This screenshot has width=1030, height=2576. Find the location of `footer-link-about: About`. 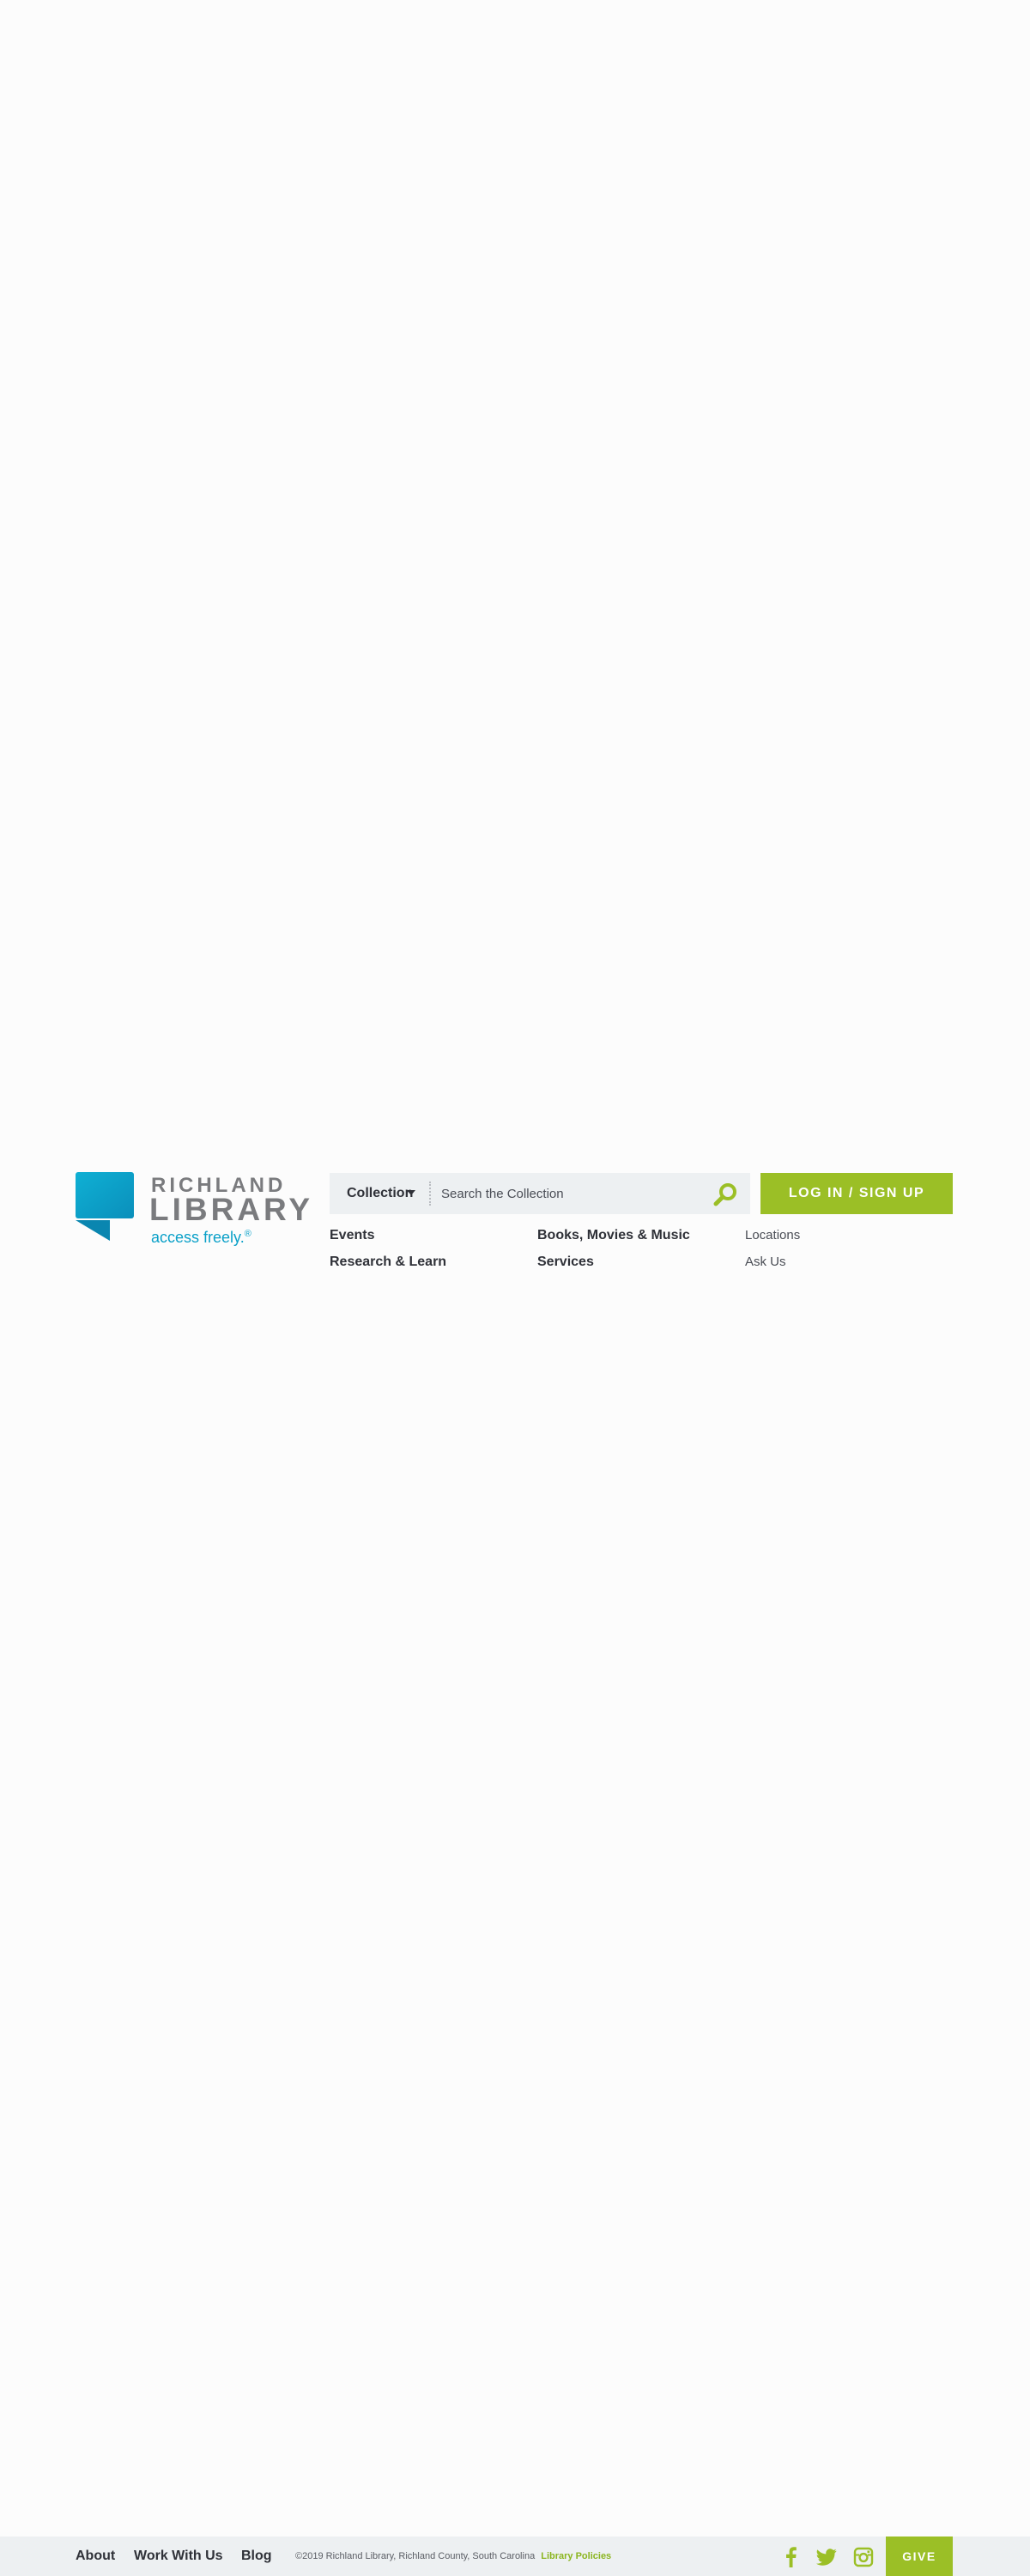

footer-link-about: About is located at coordinates (95, 2557).